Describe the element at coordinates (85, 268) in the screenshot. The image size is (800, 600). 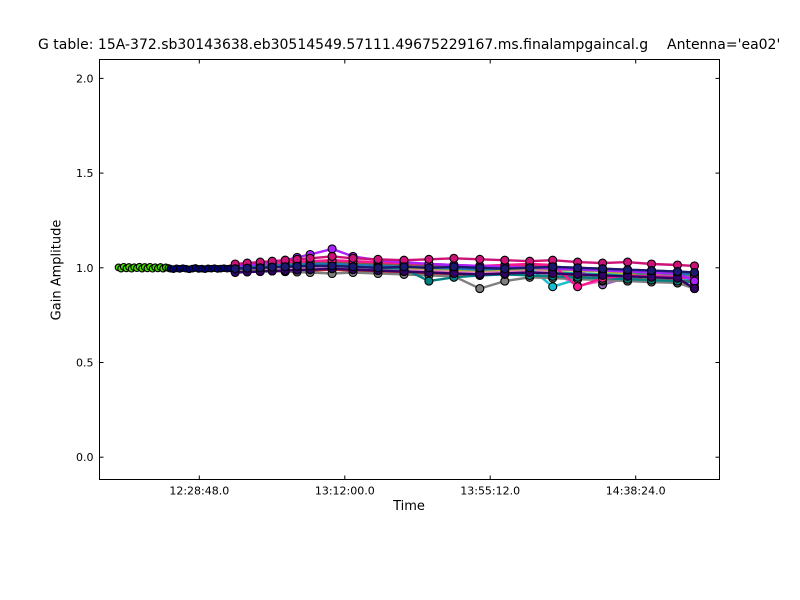
I see `y-tick-label: 1.0` at that location.